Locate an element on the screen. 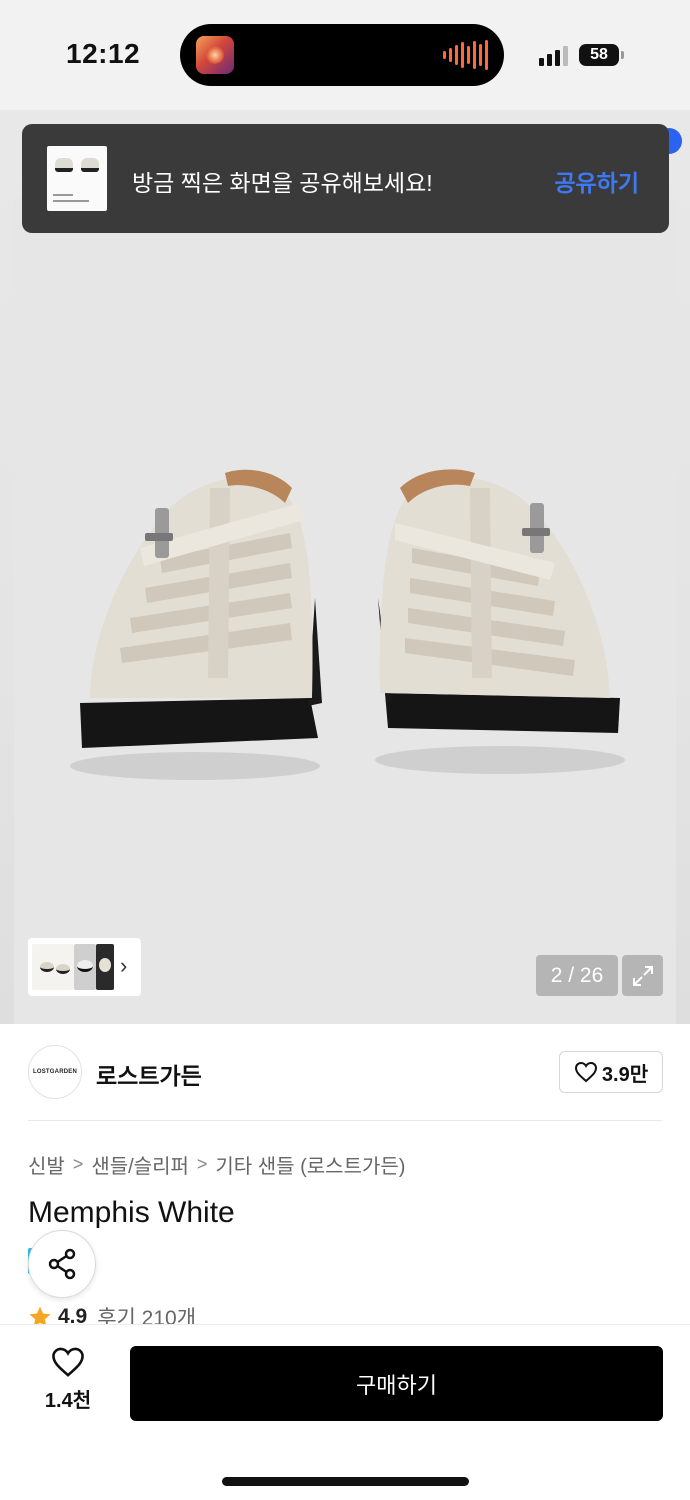 The width and height of the screenshot is (690, 1500). battery-tip is located at coordinates (622, 55).